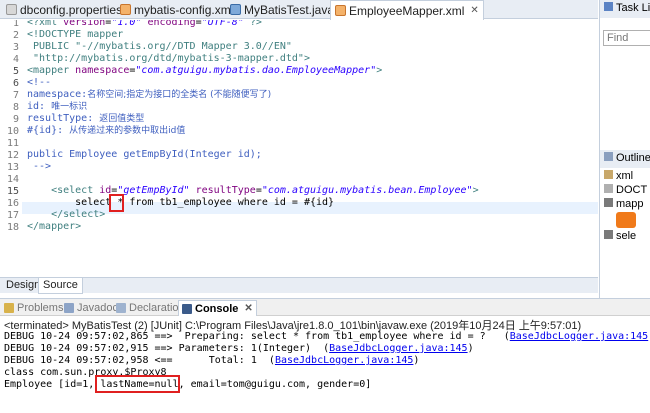 The image size is (650, 413). I want to click on tab-label: Problems, so click(40, 308).